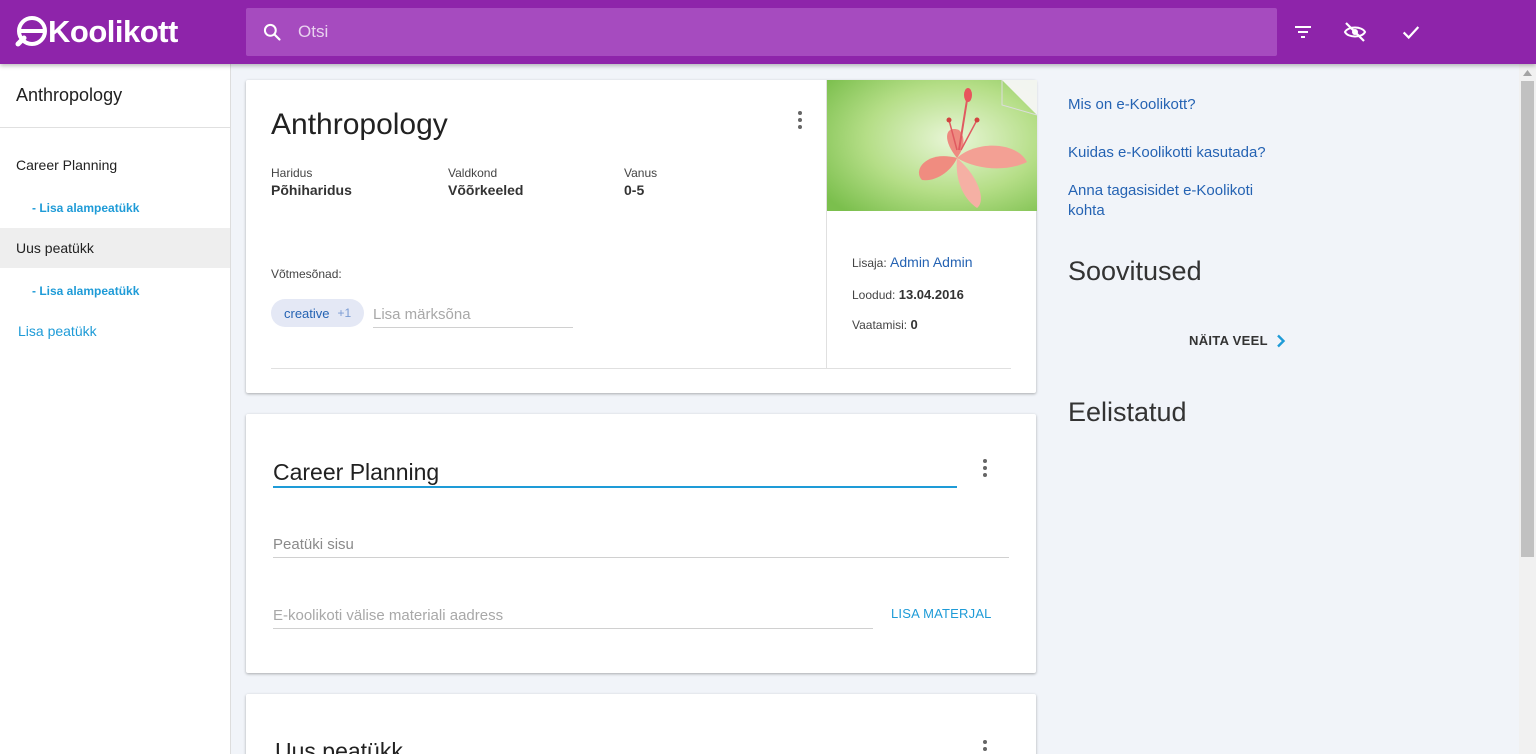  What do you see at coordinates (931, 294) in the screenshot?
I see `created-value: 13.04.2016` at bounding box center [931, 294].